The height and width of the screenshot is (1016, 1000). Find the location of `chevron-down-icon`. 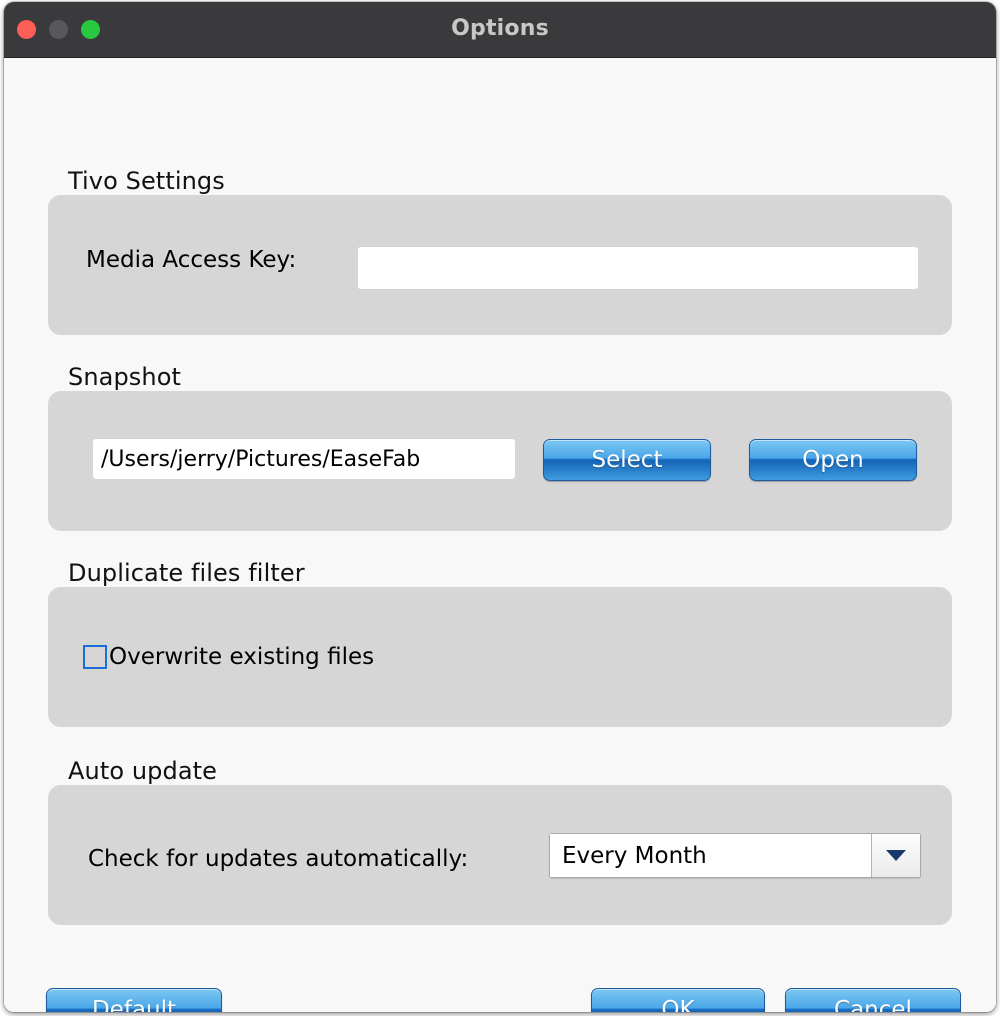

chevron-down-icon is located at coordinates (896, 855).